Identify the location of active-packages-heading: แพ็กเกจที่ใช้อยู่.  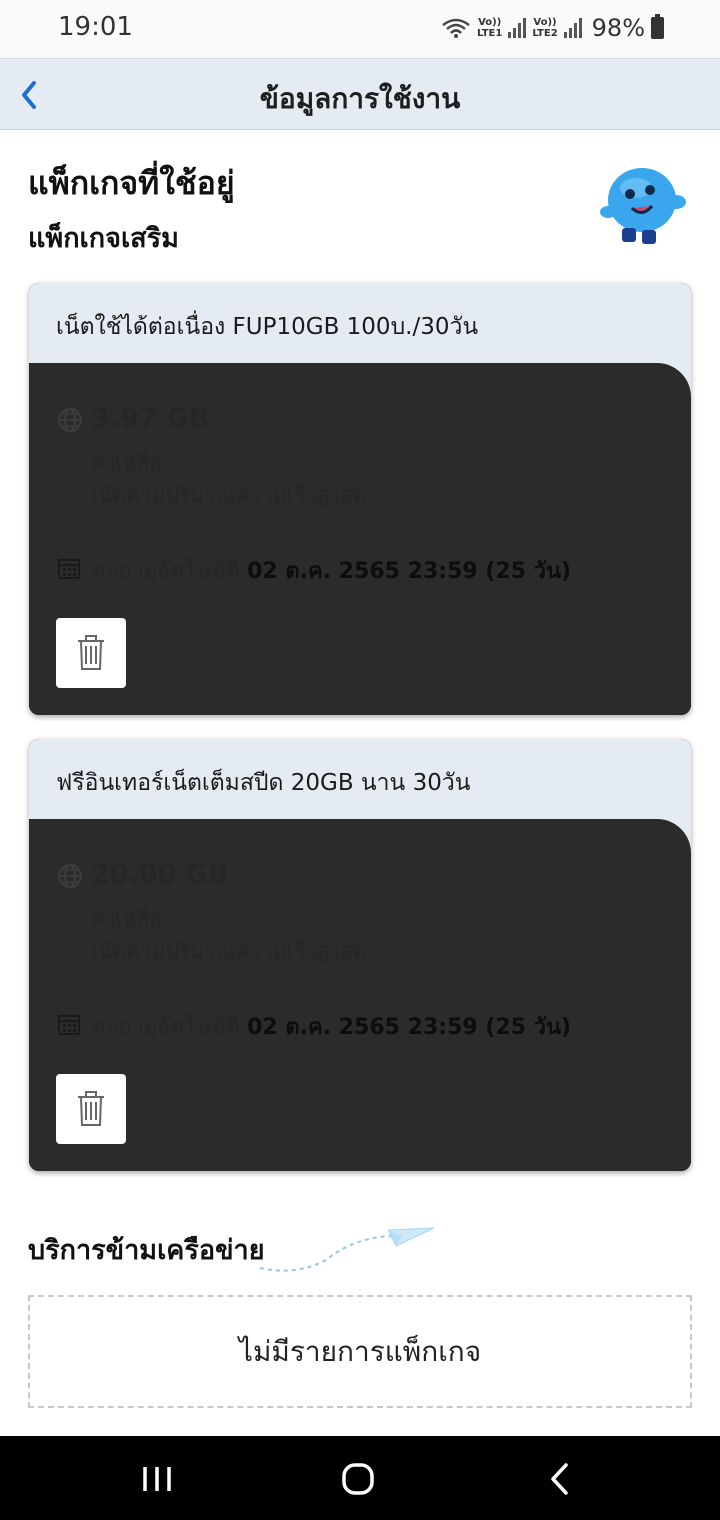
(131, 183).